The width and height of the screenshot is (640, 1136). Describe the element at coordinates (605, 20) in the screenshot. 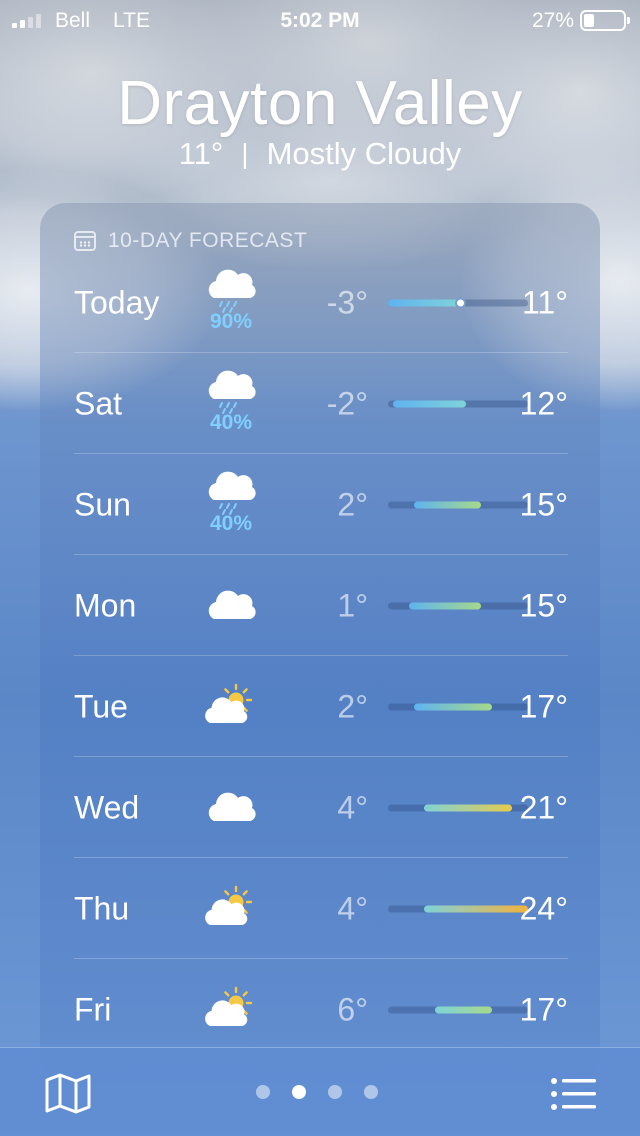

I see `battery-icon` at that location.